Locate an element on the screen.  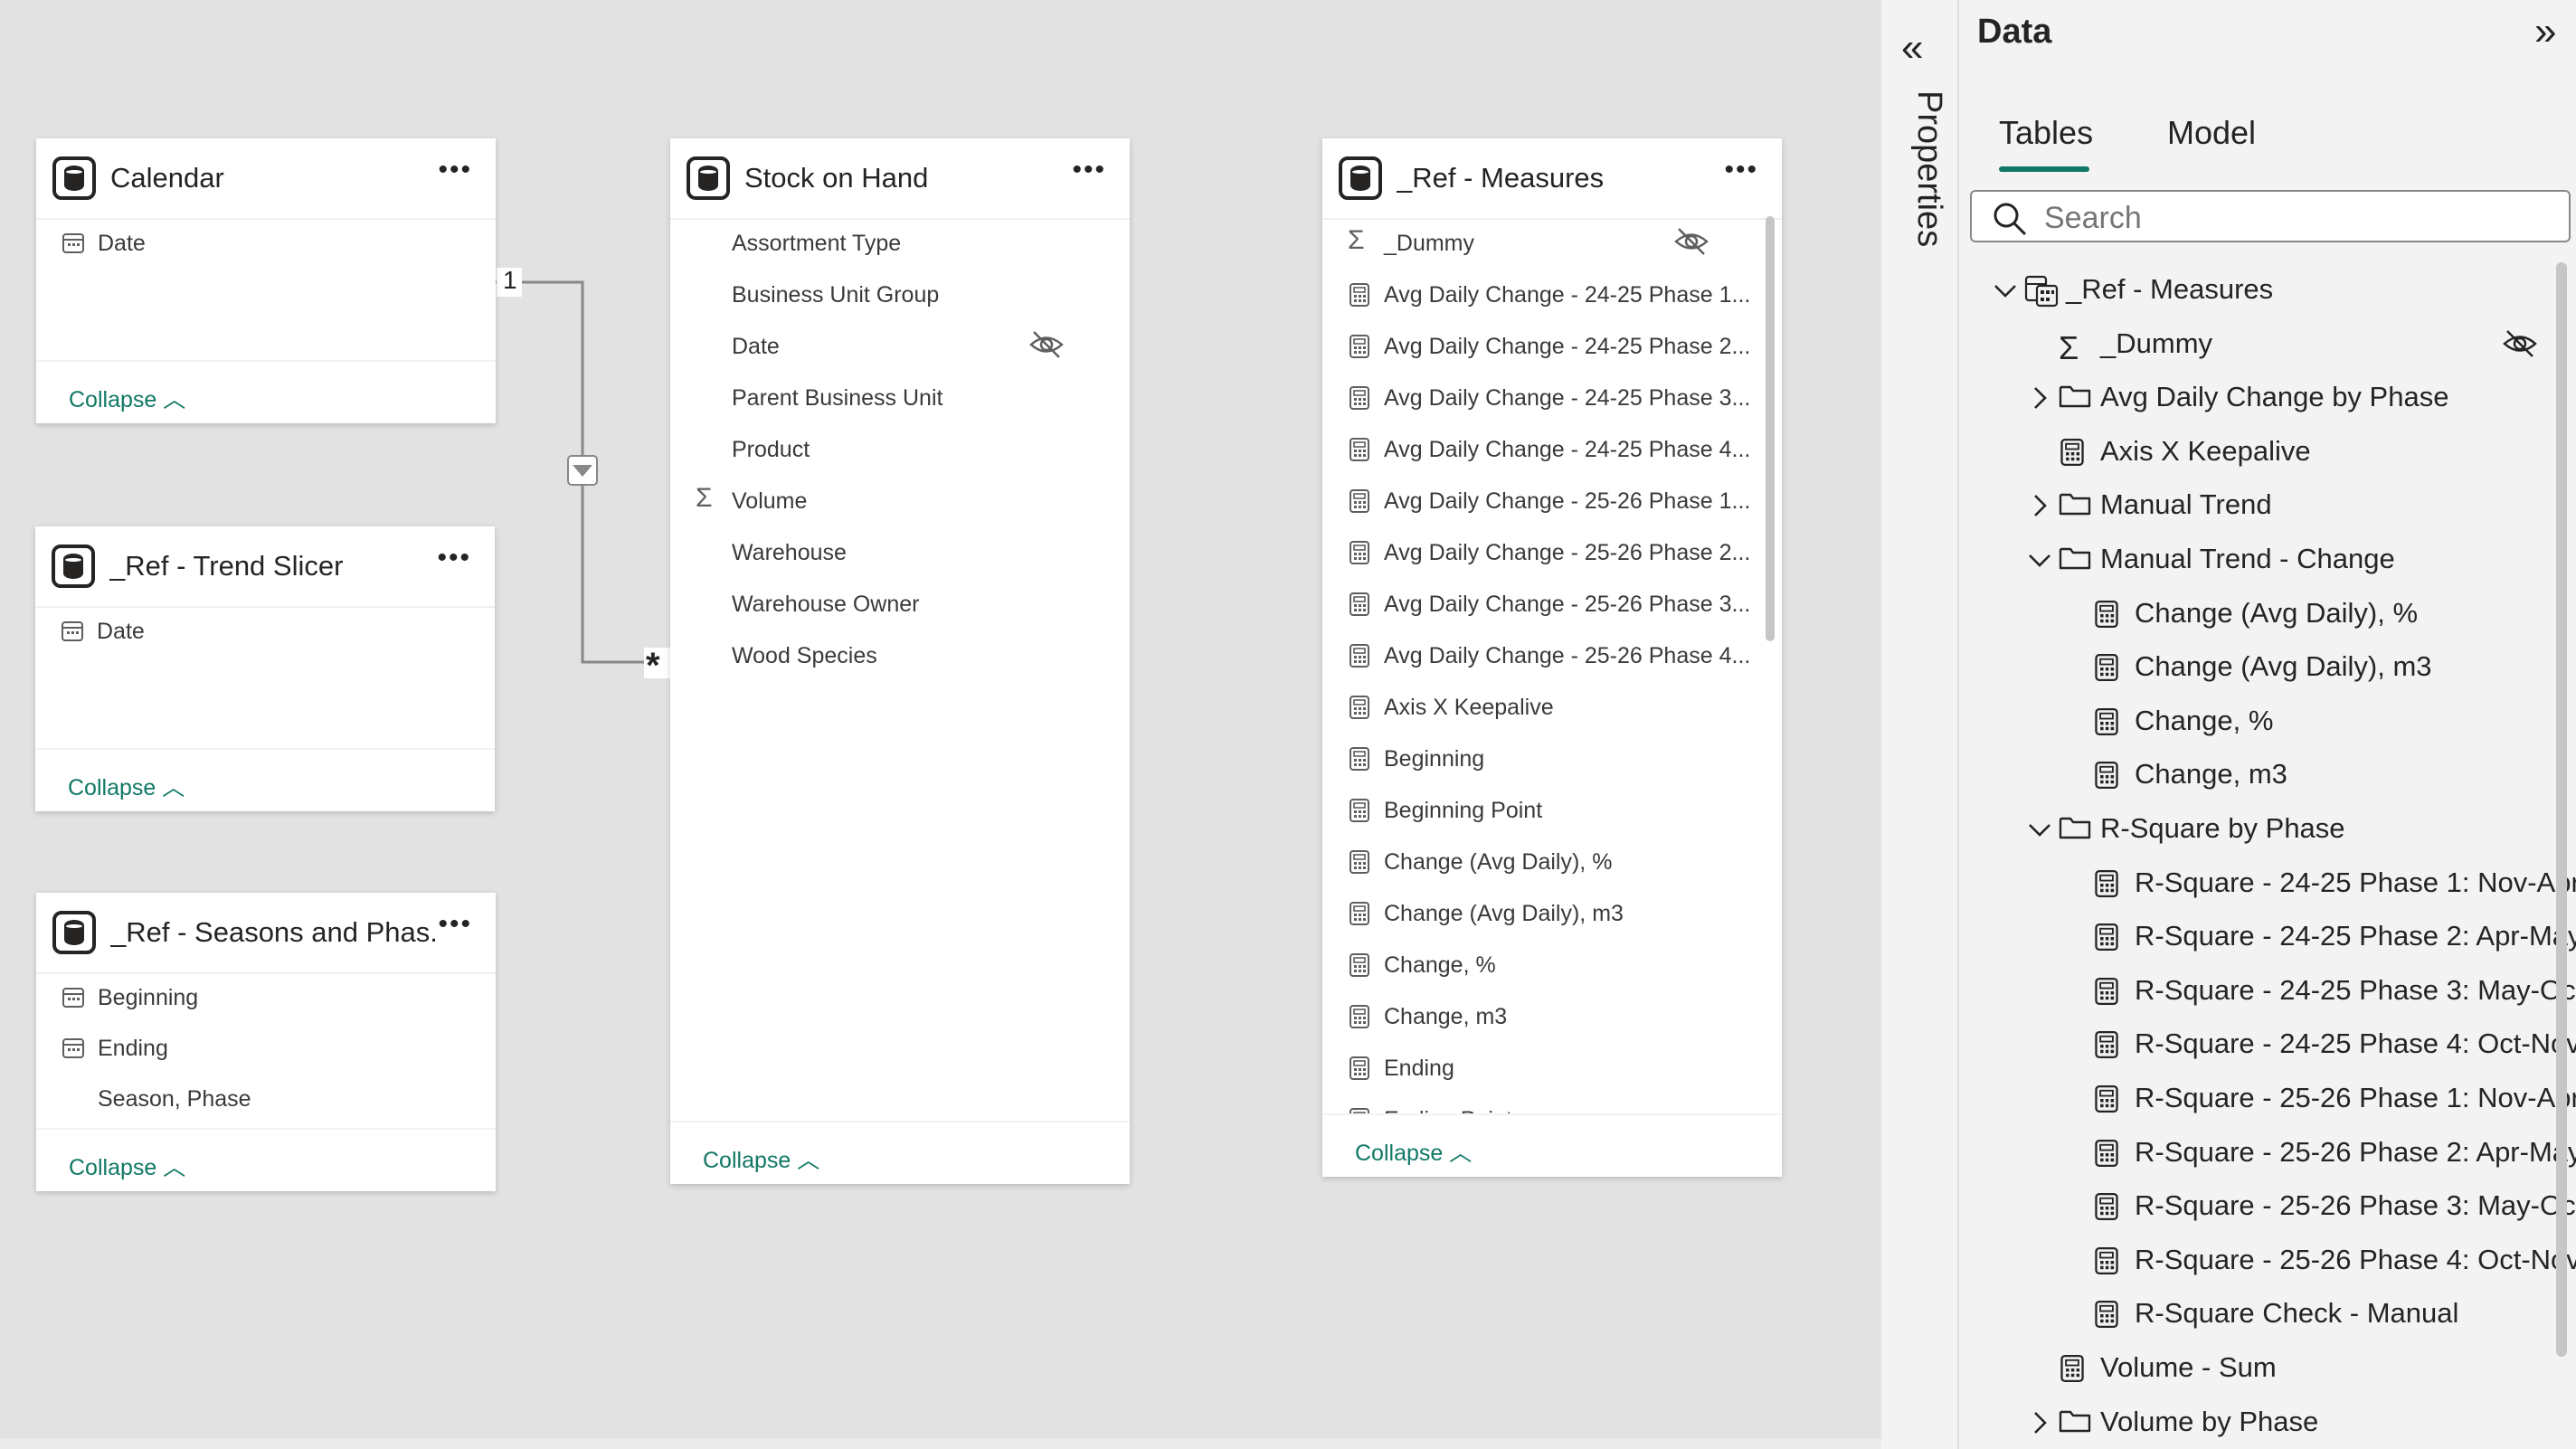
measure-row: Beginning Point is located at coordinates (1544, 810).